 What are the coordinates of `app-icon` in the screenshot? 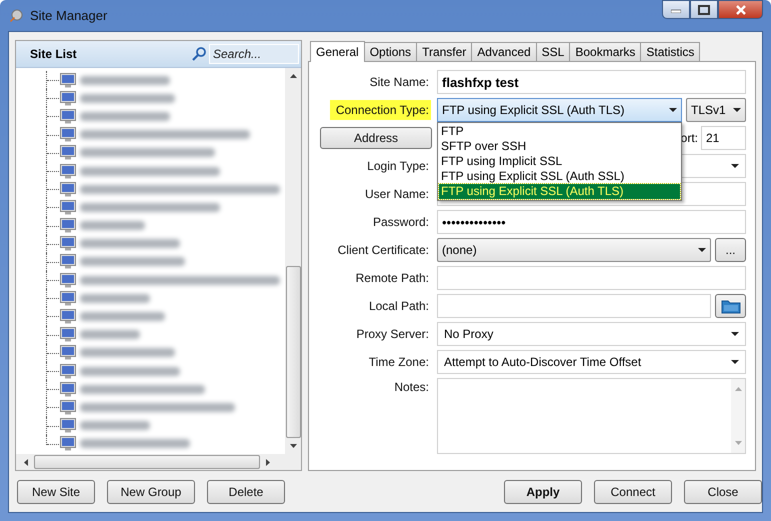 It's located at (16, 16).